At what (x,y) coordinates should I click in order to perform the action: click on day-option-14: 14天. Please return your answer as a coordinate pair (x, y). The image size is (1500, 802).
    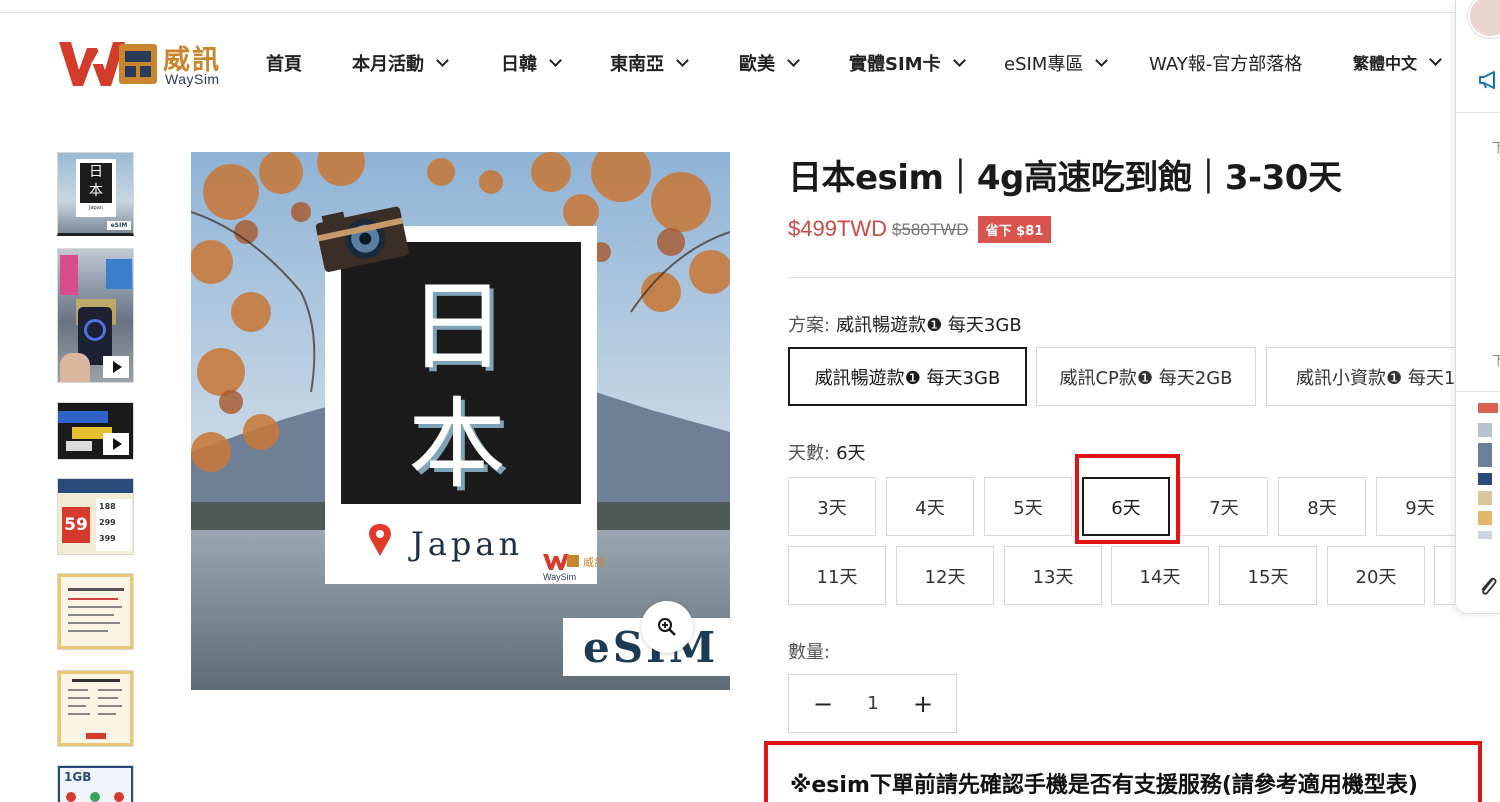
    Looking at the image, I should click on (1160, 575).